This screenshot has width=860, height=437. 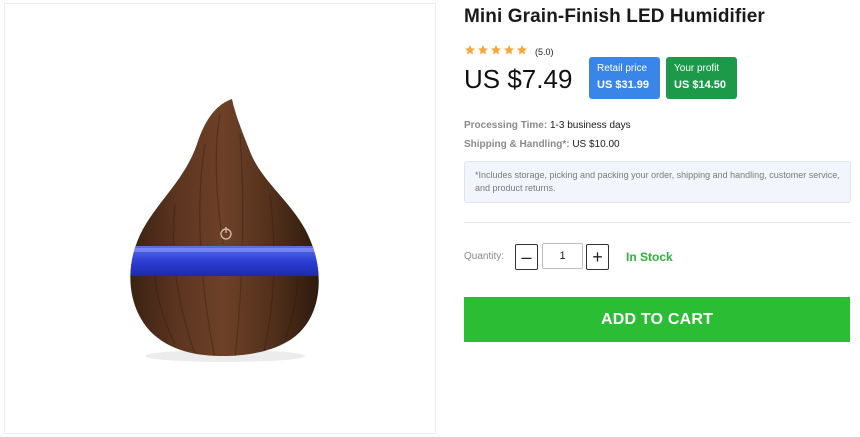 I want to click on rating: (5.0), so click(x=509, y=52).